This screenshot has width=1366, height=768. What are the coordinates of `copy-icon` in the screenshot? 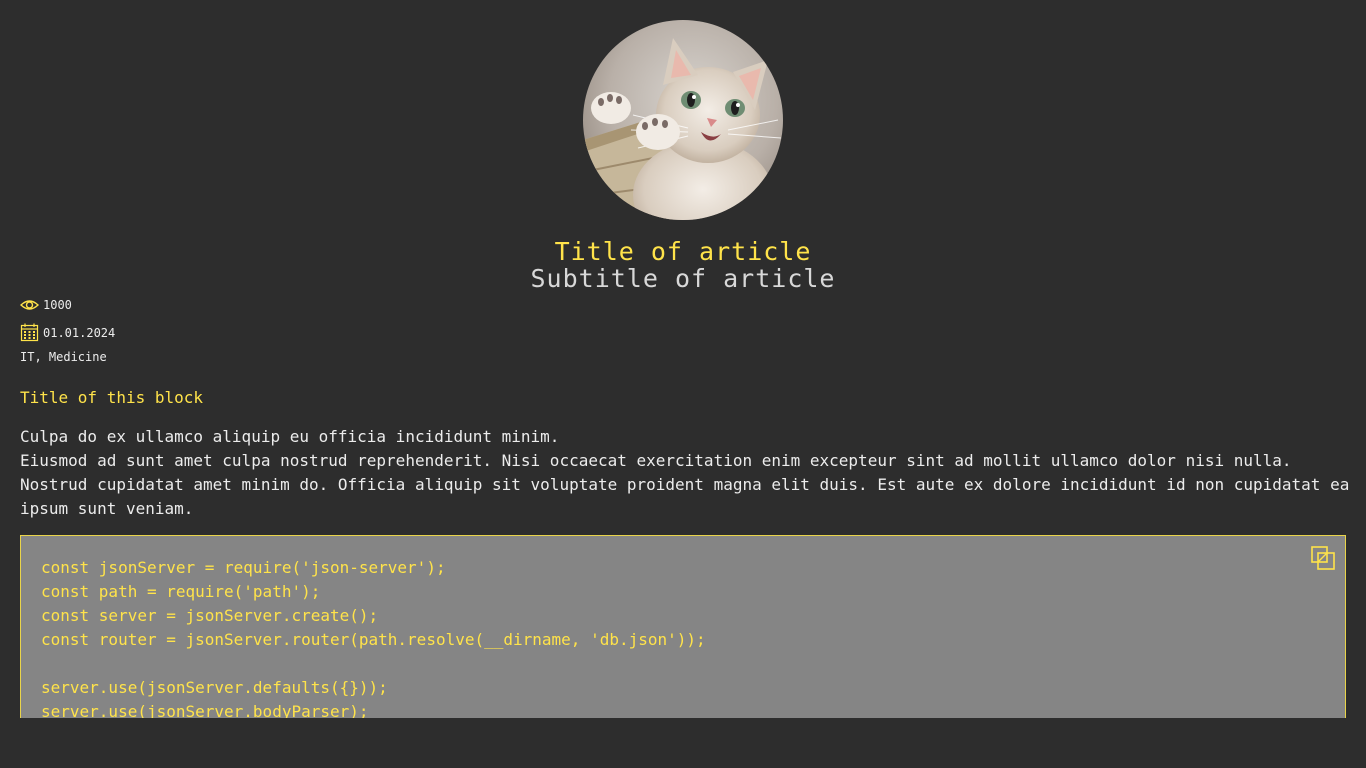 It's located at (1323, 558).